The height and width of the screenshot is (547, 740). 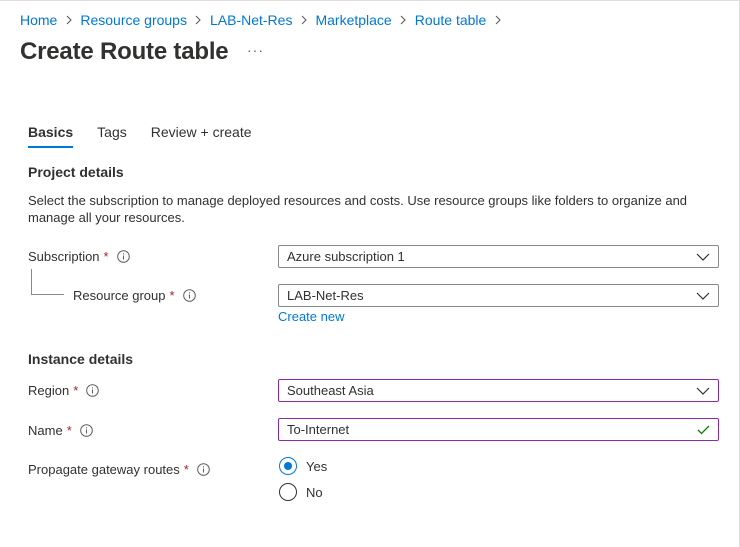 What do you see at coordinates (255, 50) in the screenshot?
I see `more-options-button: ···` at bounding box center [255, 50].